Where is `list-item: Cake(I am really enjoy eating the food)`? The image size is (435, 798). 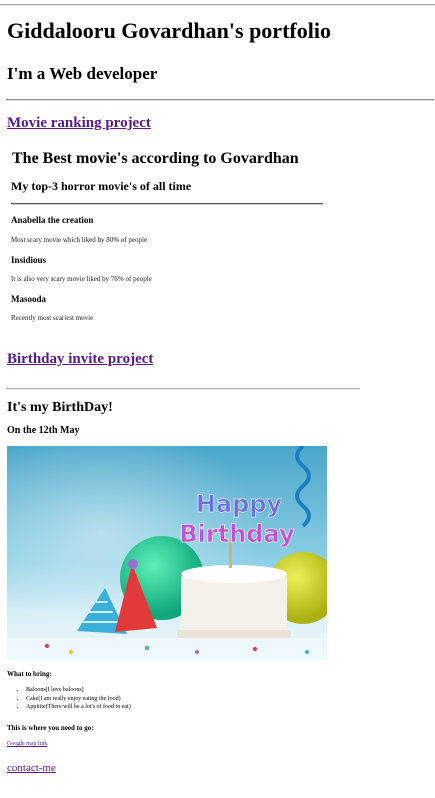 list-item: Cake(I am really enjoy eating the food) is located at coordinates (78, 699).